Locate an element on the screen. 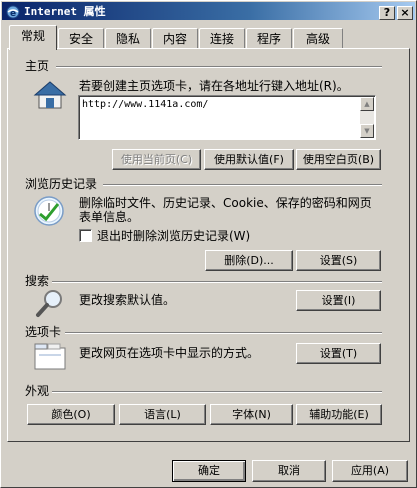  tabs-divider is located at coordinates (223, 333).